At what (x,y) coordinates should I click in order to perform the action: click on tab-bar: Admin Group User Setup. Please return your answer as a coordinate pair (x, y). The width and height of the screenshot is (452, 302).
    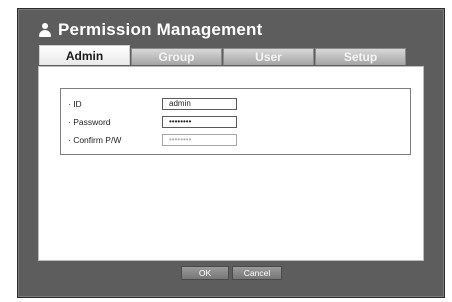
    Looking at the image, I should click on (222, 55).